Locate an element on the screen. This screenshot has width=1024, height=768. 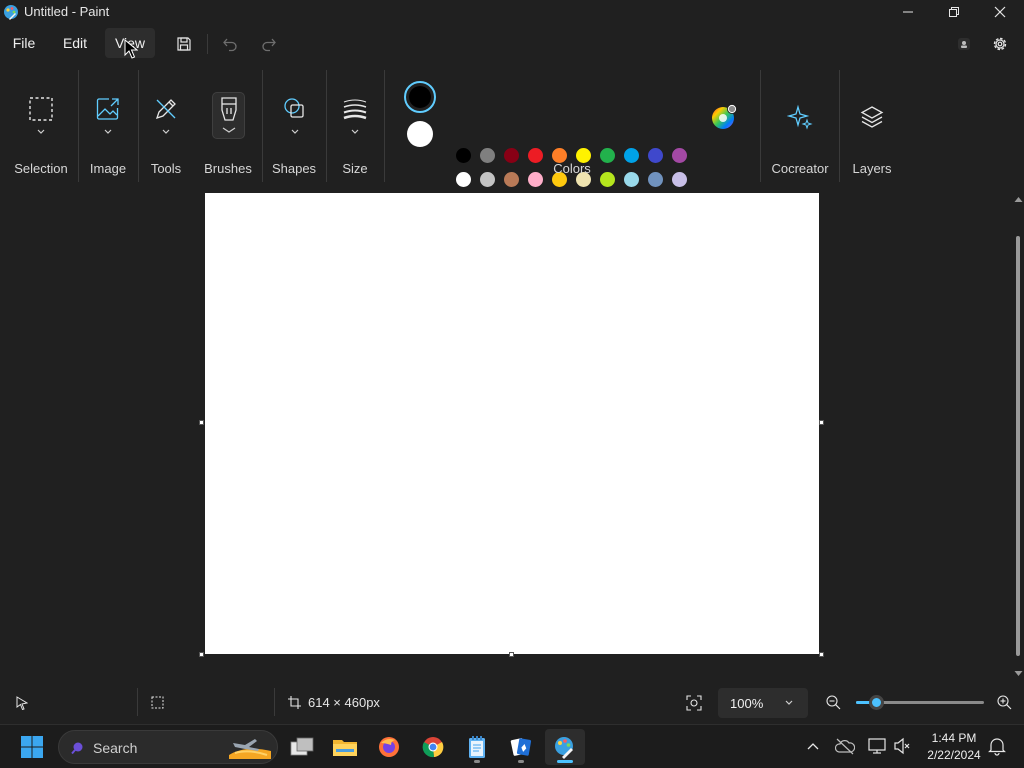
undo-button is located at coordinates (230, 44).